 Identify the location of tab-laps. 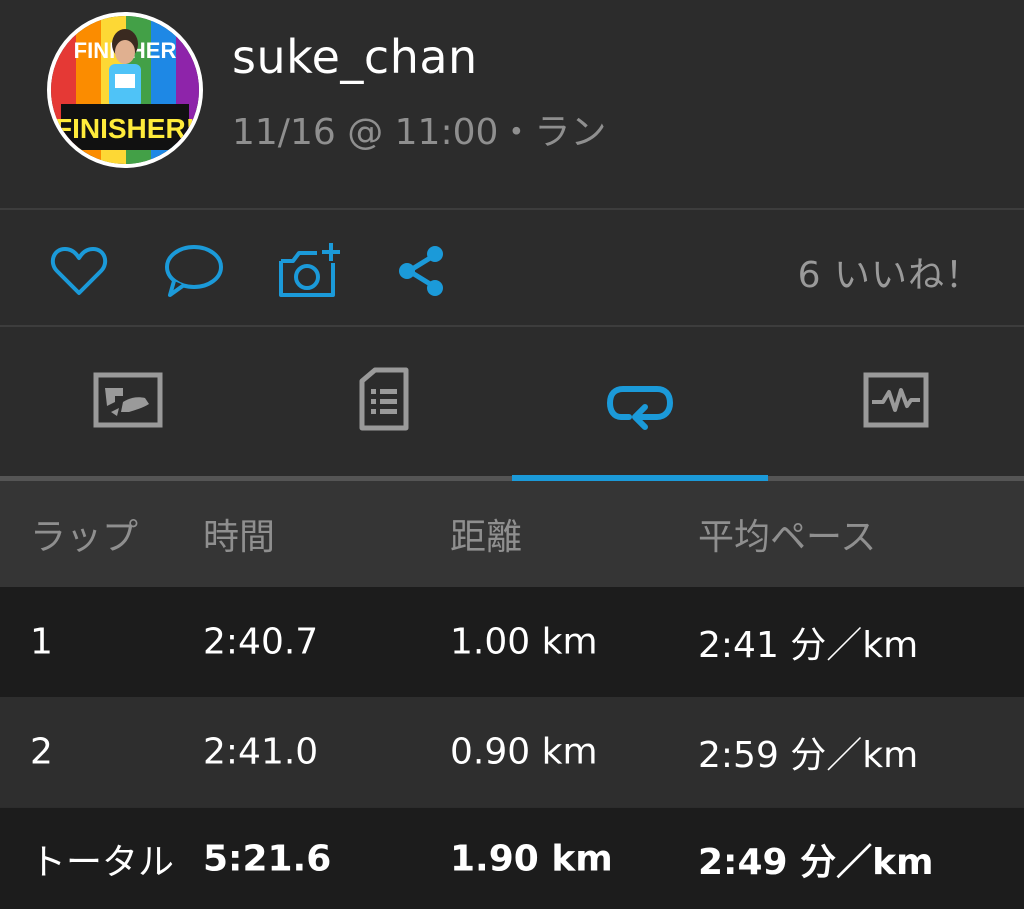
(640, 402).